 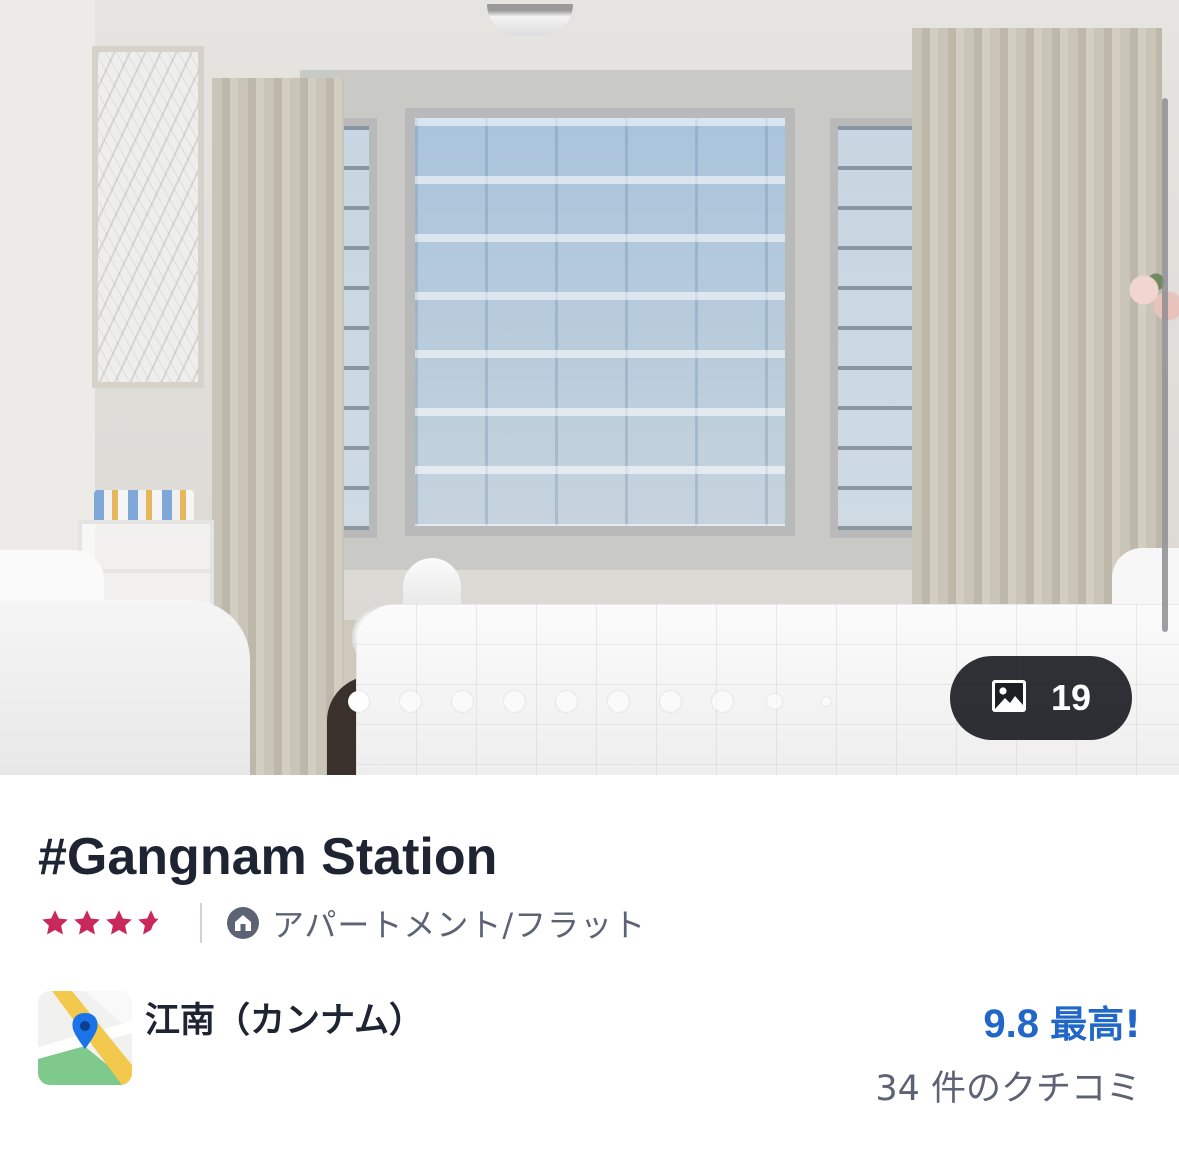 I want to click on carousel-dots, so click(x=589, y=701).